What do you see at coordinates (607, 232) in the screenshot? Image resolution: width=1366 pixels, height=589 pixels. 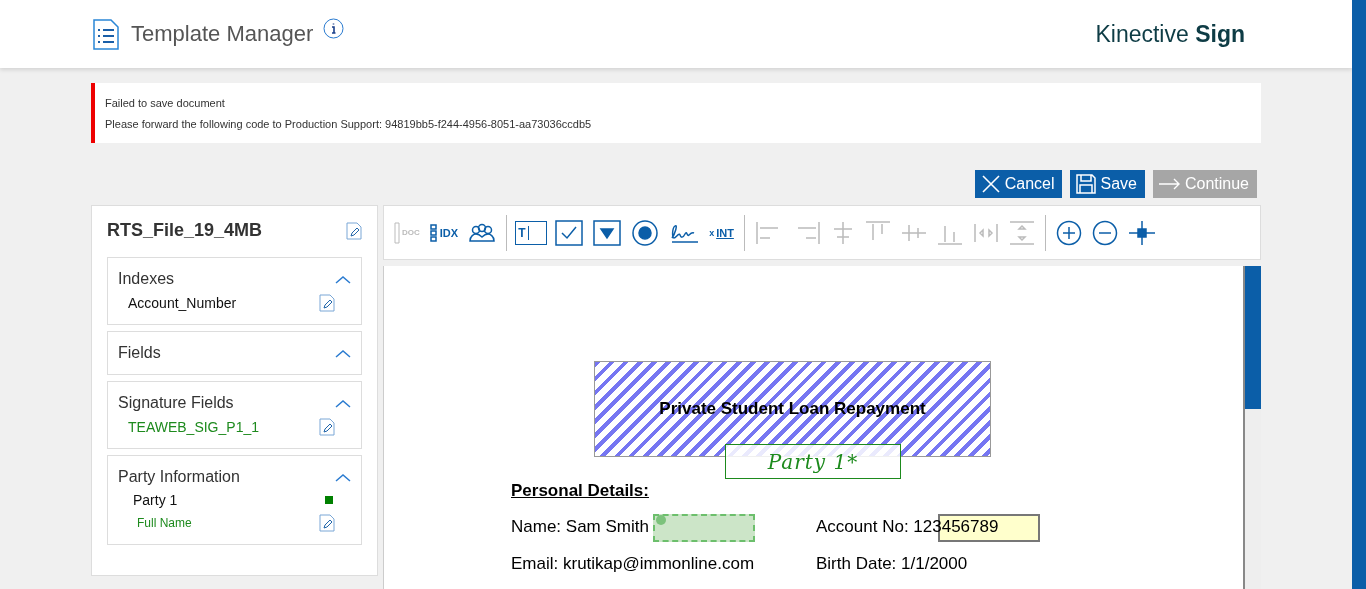 I see `dropdown-icon` at bounding box center [607, 232].